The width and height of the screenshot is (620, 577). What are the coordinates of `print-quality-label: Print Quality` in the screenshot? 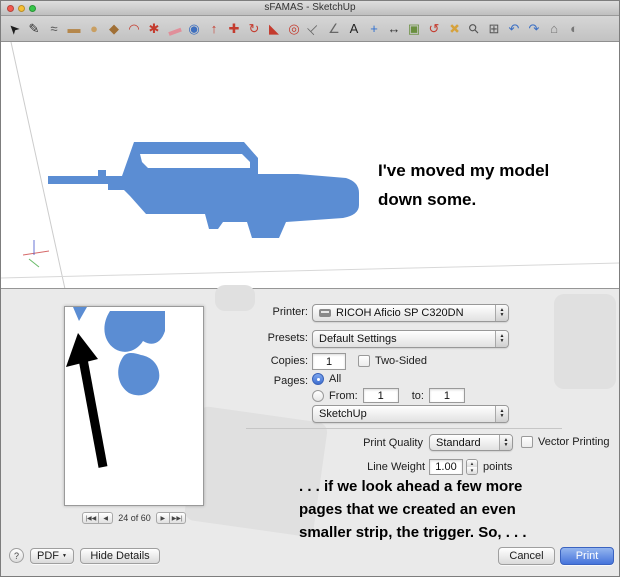 It's located at (393, 443).